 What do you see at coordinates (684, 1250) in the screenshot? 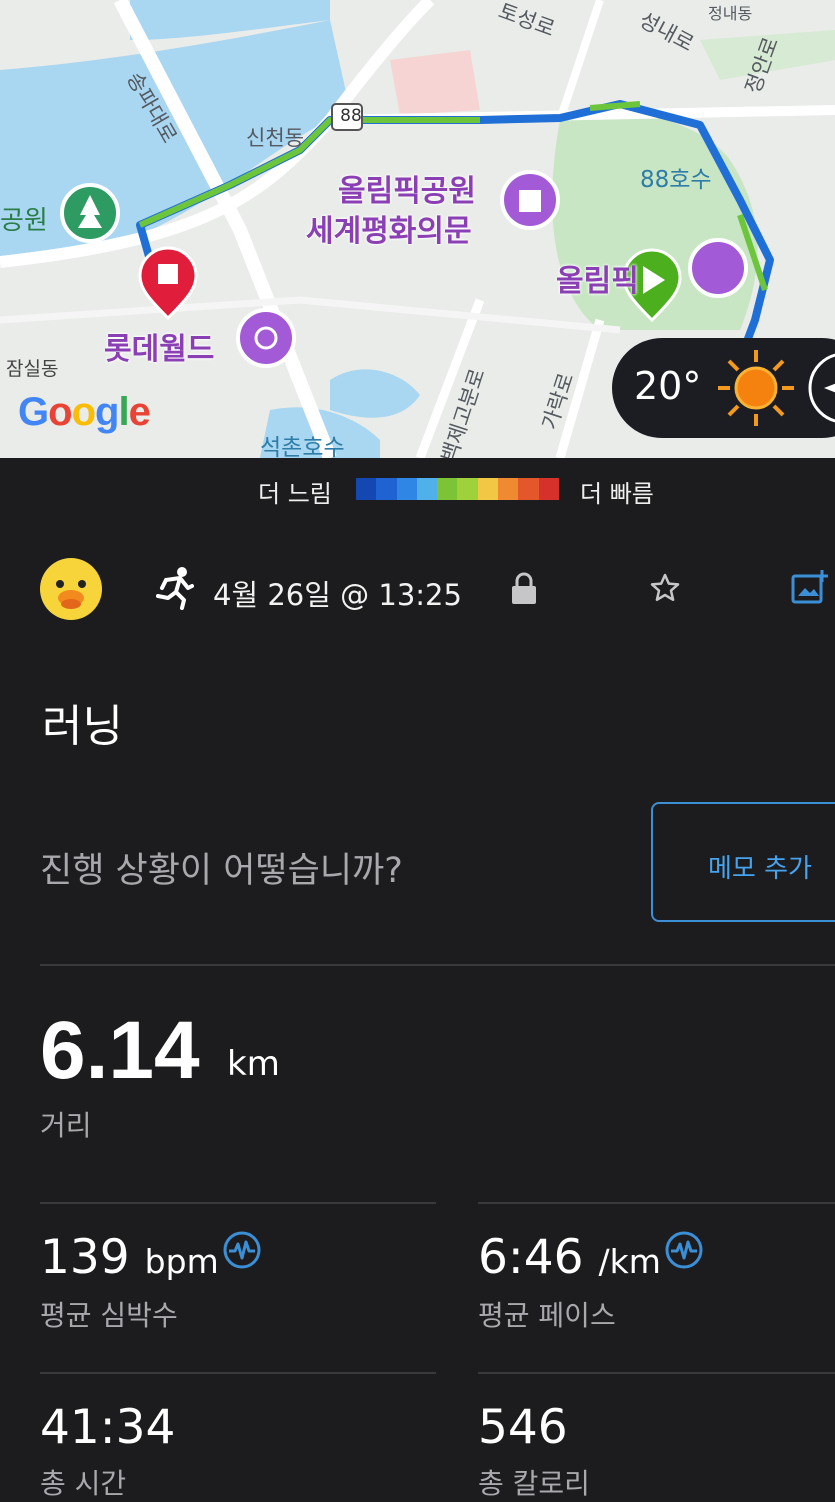
I see `pace-zone-icon` at bounding box center [684, 1250].